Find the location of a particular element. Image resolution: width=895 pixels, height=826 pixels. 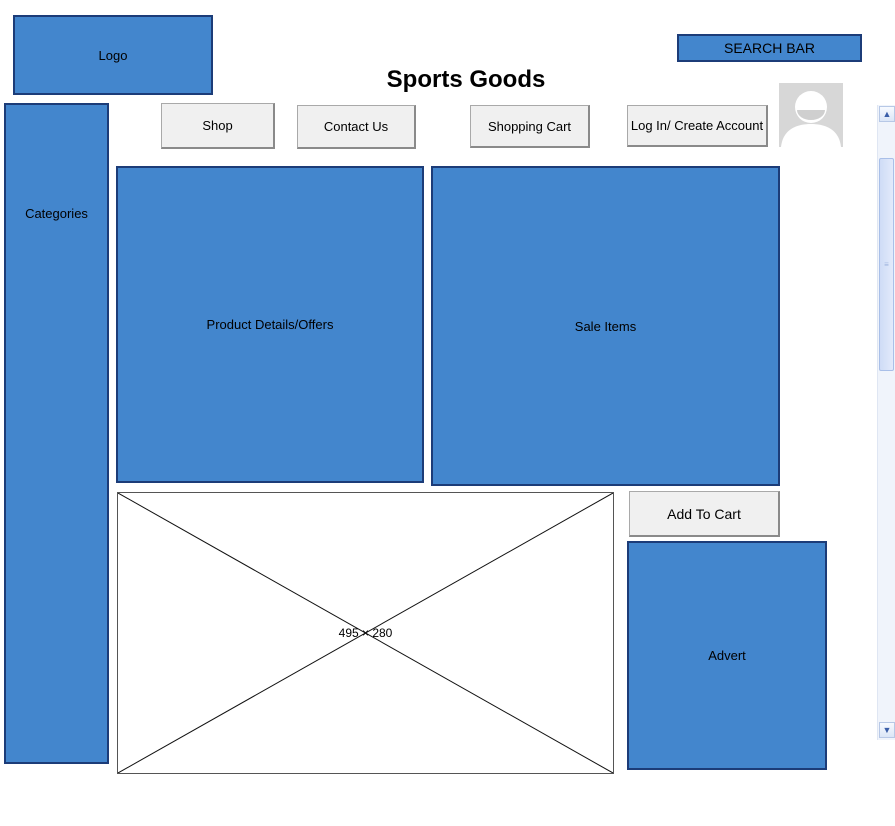

add-to-cart-button: Add To Cart is located at coordinates (704, 514).